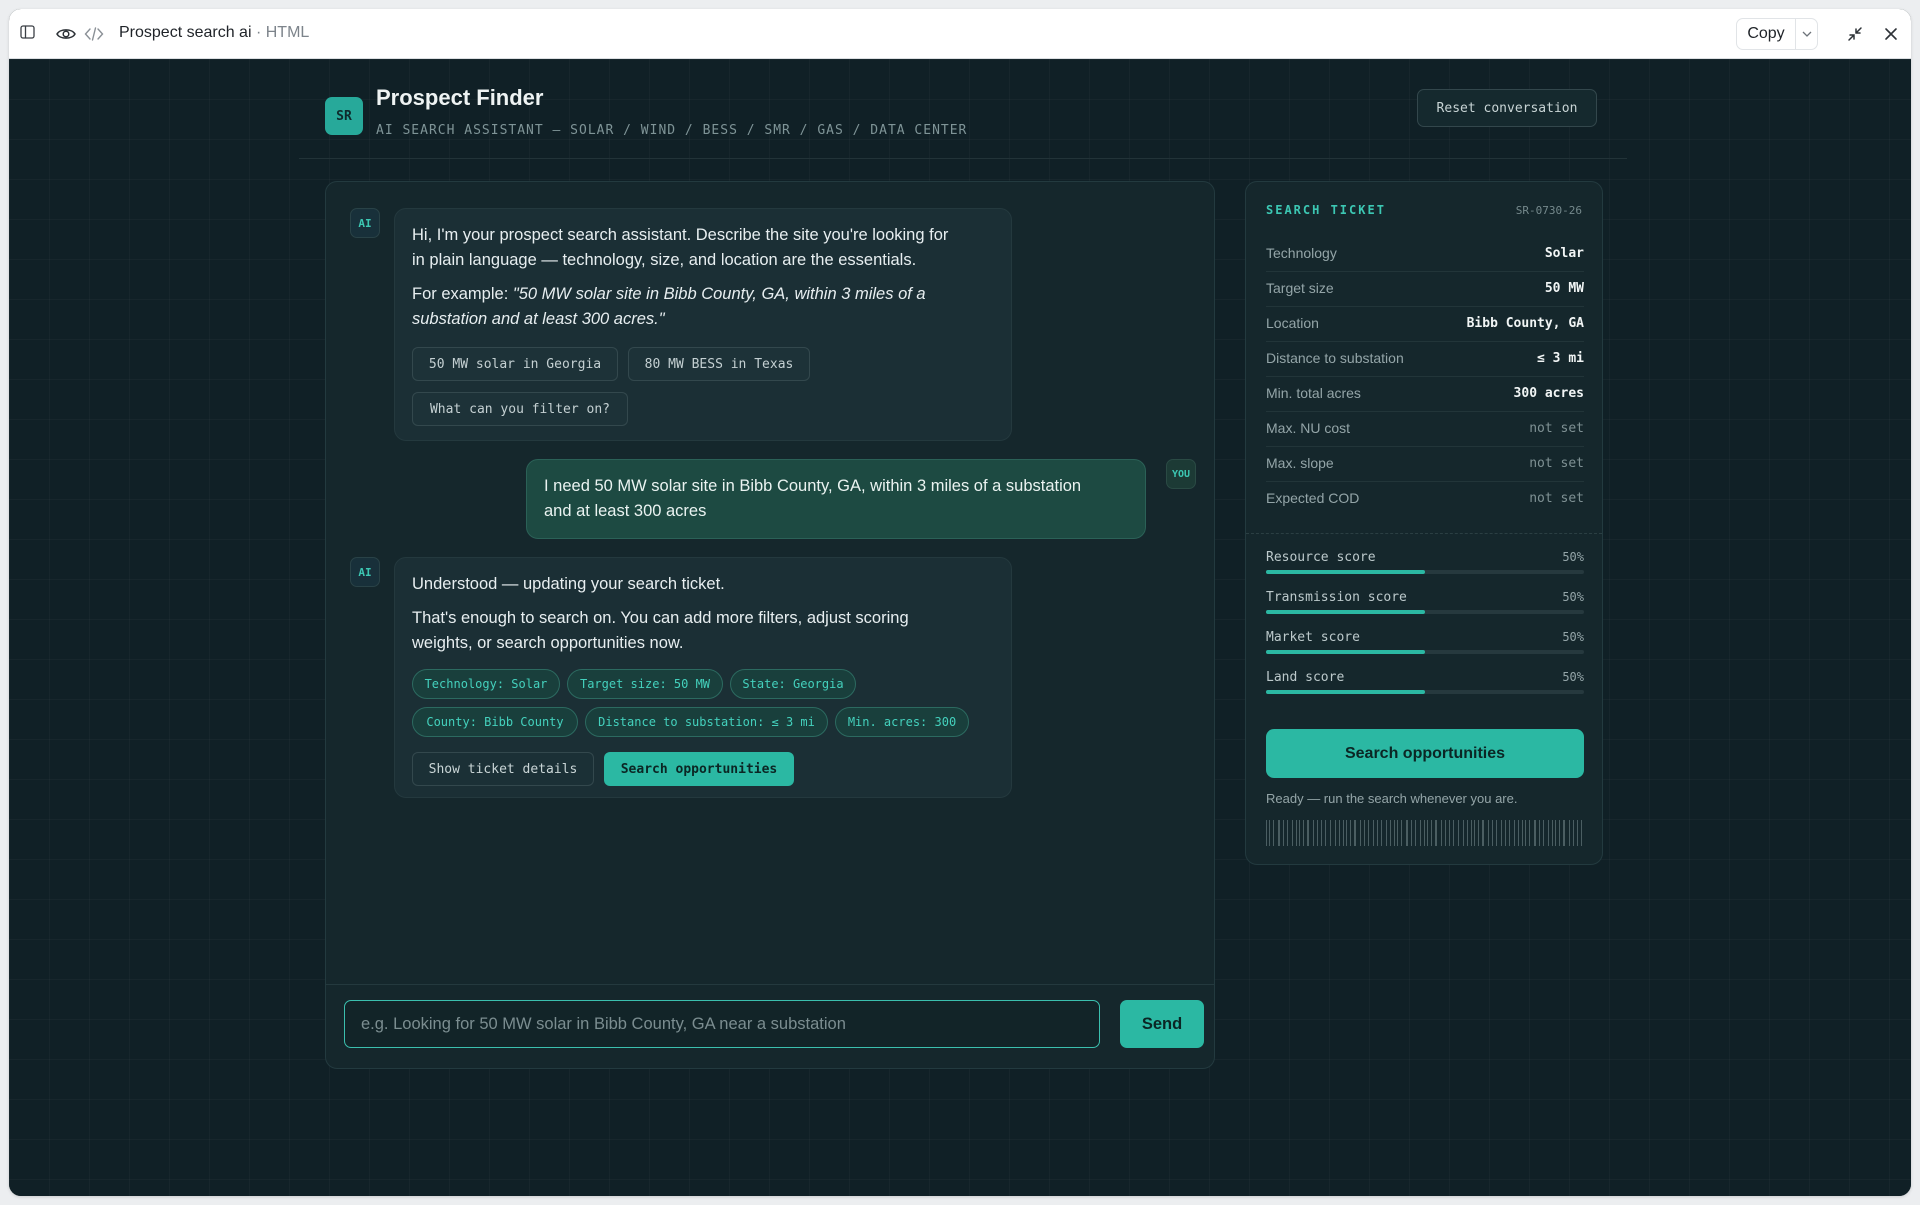  Describe the element at coordinates (1564, 288) in the screenshot. I see `ticket-row-value: 50 MW` at that location.